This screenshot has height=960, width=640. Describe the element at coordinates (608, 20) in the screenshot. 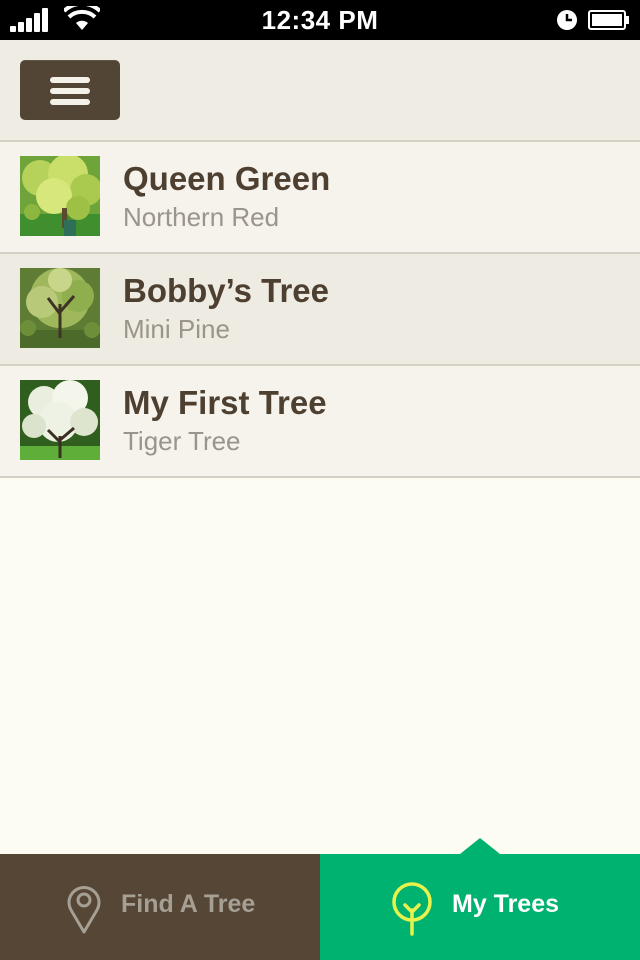

I see `battery-icon` at that location.